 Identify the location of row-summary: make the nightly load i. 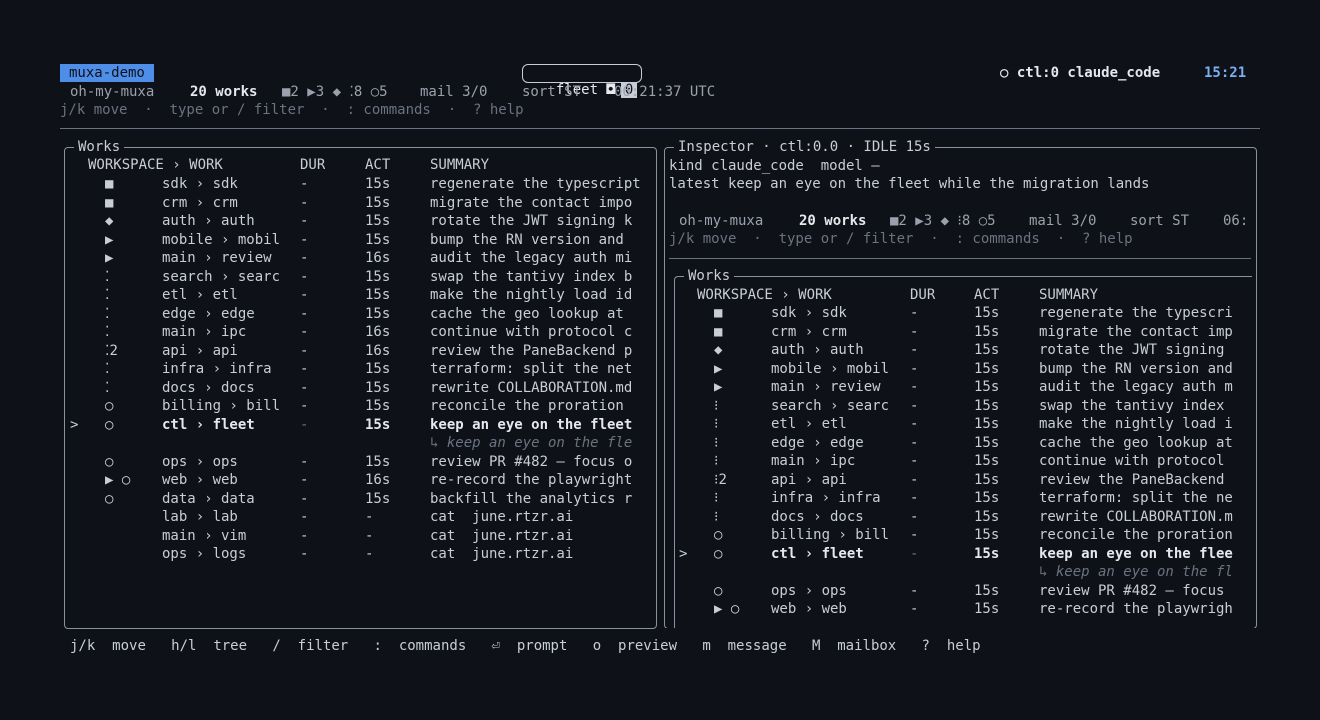
(1136, 424).